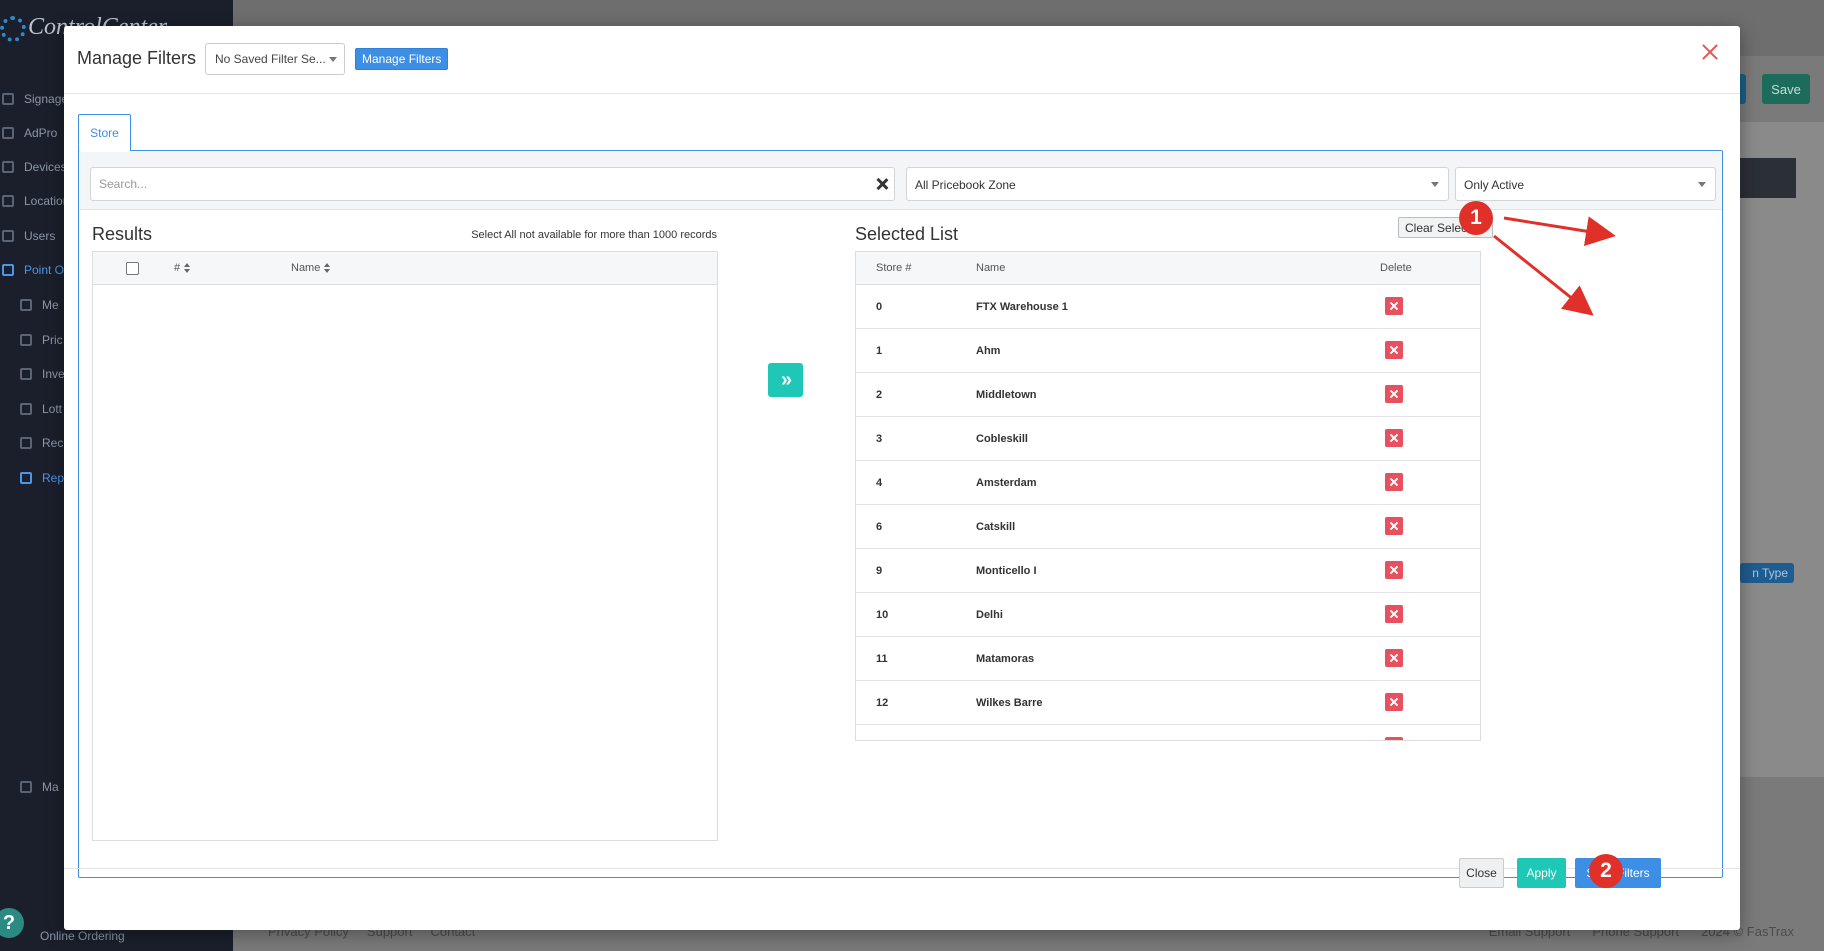 The image size is (1824, 951). What do you see at coordinates (471, 184) in the screenshot?
I see `search-input` at bounding box center [471, 184].